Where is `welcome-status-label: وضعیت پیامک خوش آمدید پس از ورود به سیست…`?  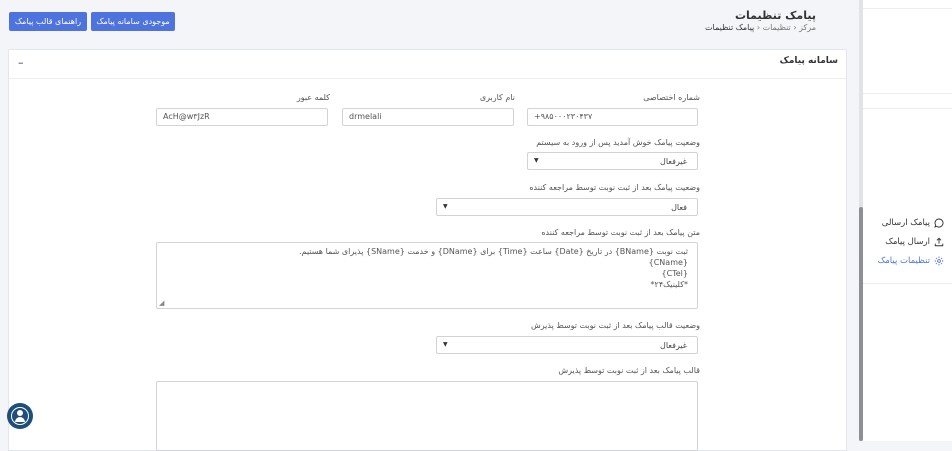 welcome-status-label: وضعیت پیامک خوش آمدید پس از ورود به سیست… is located at coordinates (618, 142).